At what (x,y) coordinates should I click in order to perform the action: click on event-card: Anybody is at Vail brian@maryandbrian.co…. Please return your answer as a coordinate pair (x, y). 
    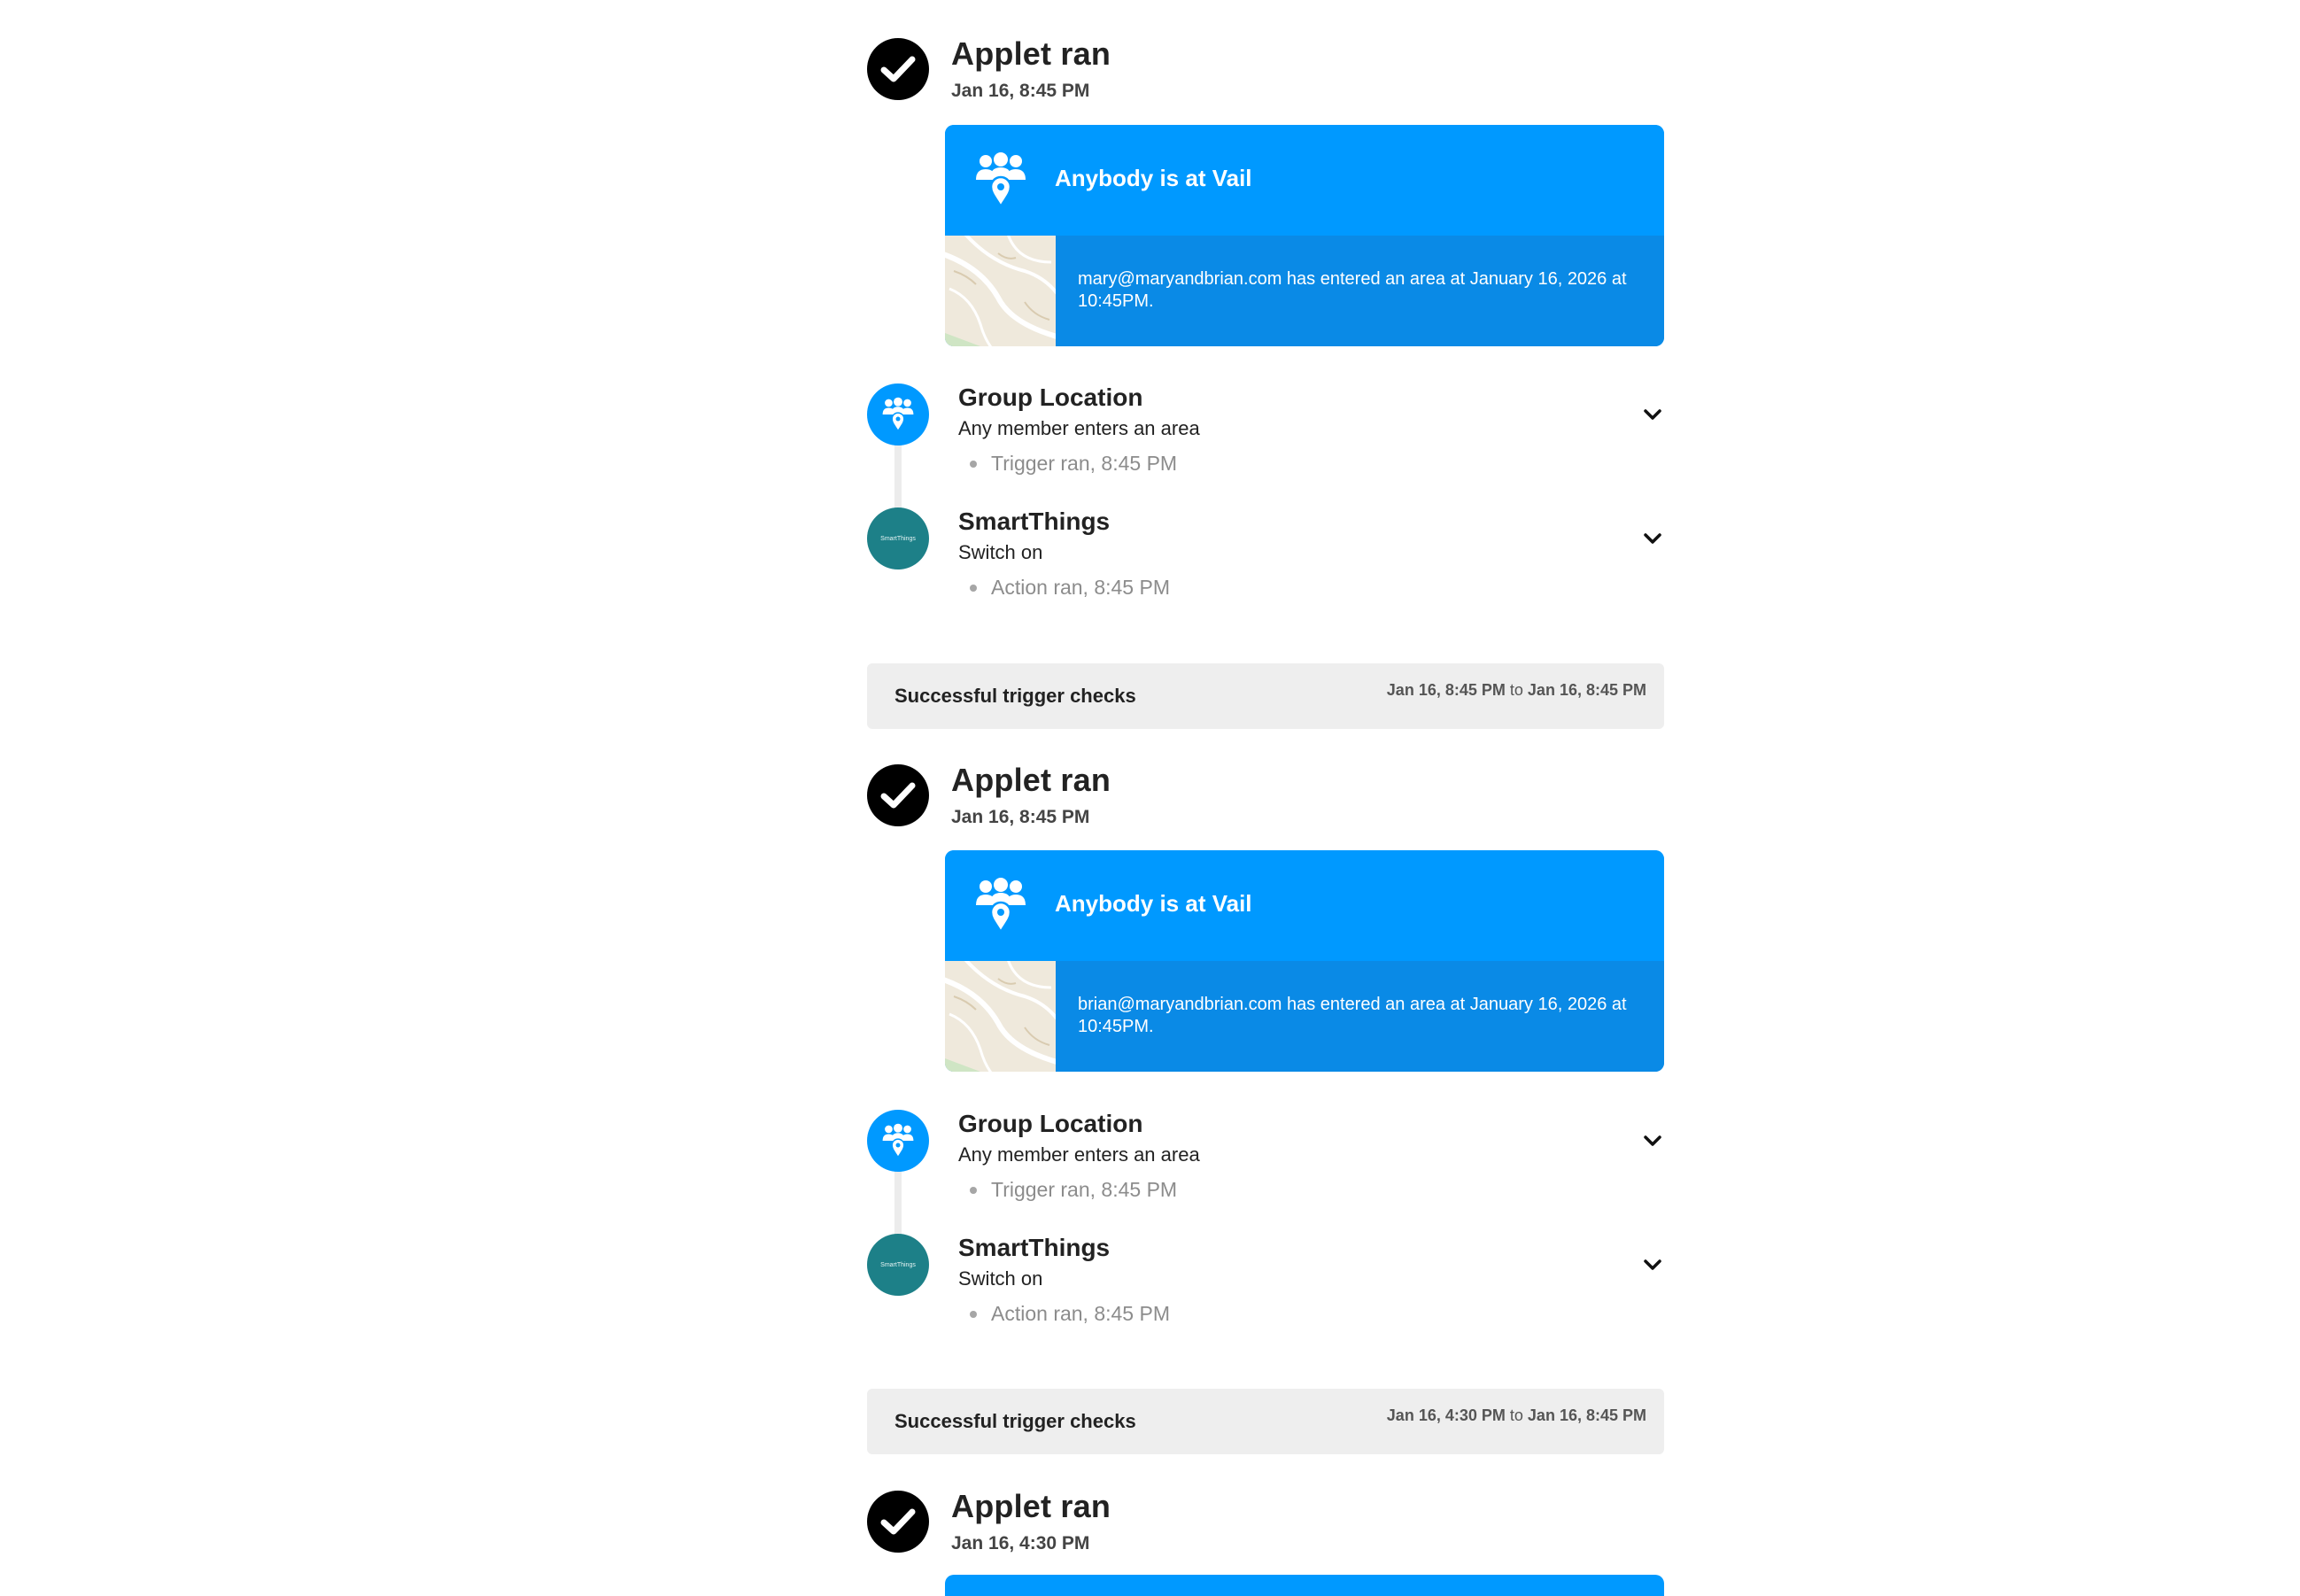
    Looking at the image, I should click on (1304, 961).